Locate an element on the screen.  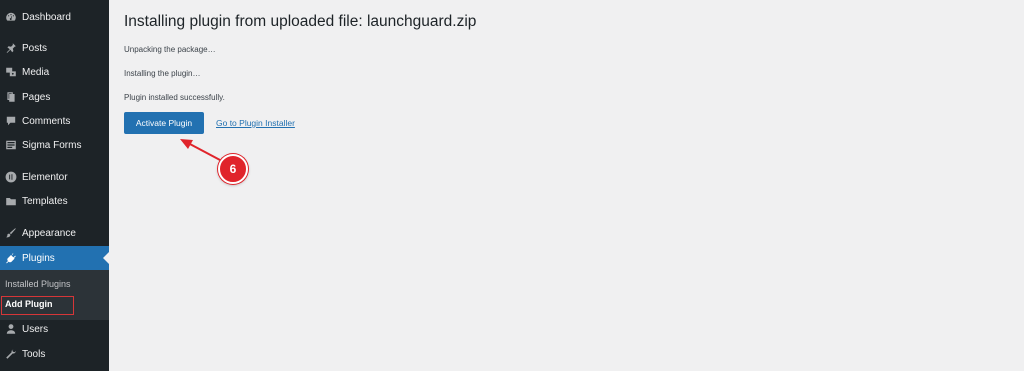
sidebar-item-label: Media is located at coordinates (36, 72).